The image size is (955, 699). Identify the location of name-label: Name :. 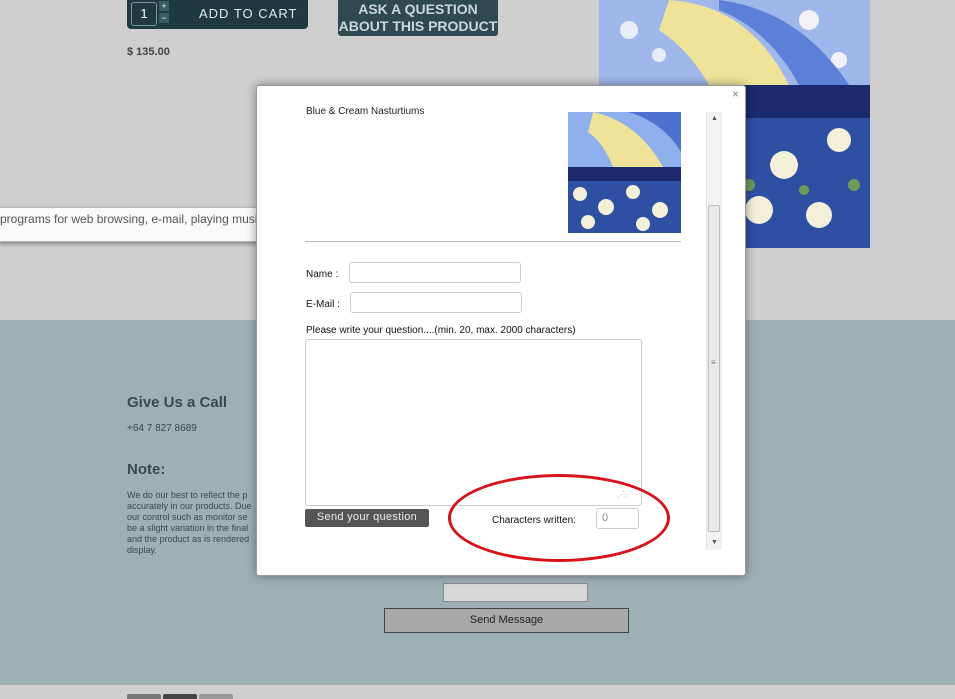
(322, 274).